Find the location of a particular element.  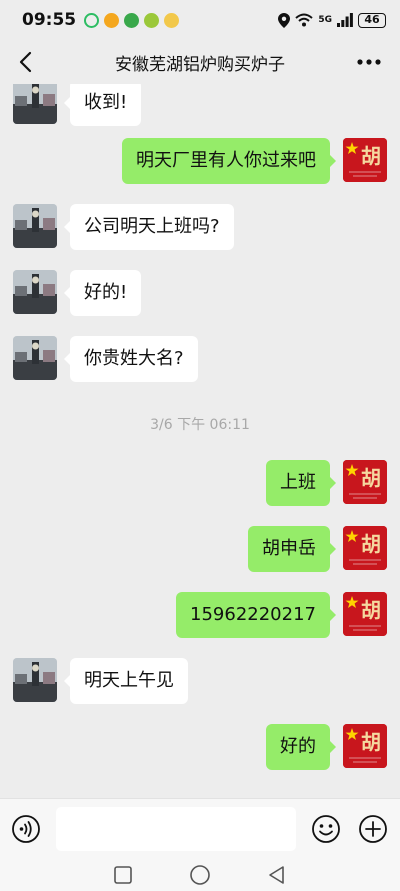

notification-icons is located at coordinates (132, 20).